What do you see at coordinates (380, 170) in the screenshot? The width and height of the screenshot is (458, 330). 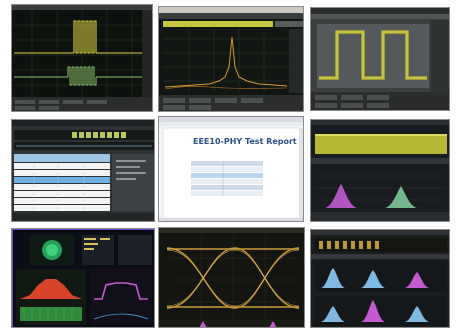 I see `histogram-view-screen` at bounding box center [380, 170].